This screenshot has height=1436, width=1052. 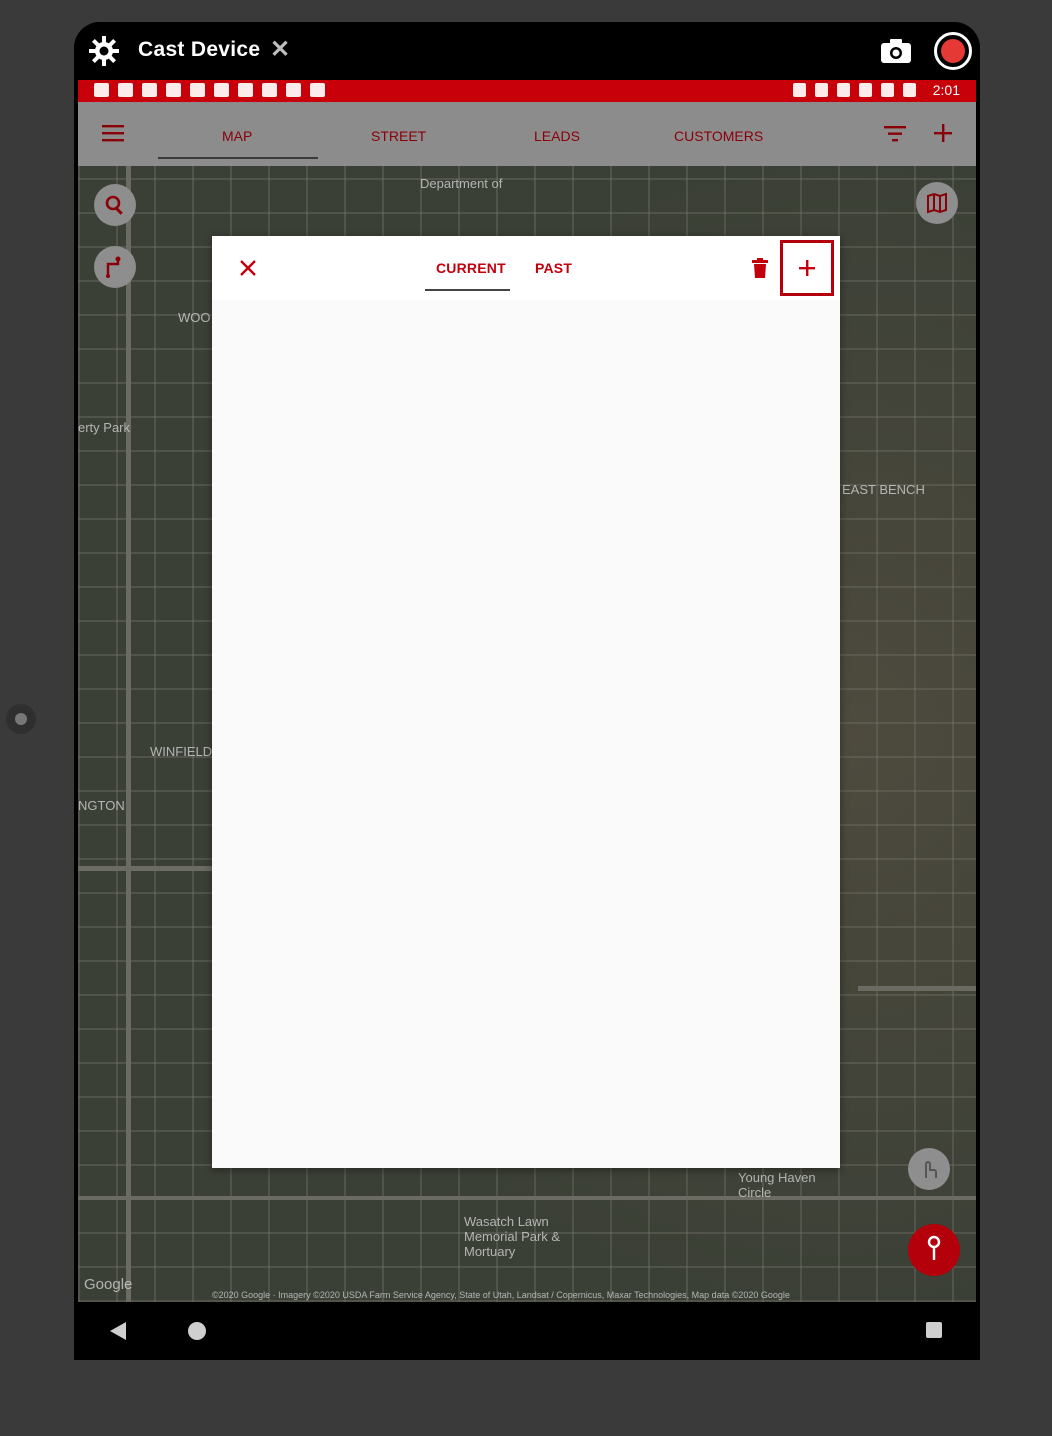 What do you see at coordinates (461, 183) in the screenshot?
I see `map-label: Department of` at bounding box center [461, 183].